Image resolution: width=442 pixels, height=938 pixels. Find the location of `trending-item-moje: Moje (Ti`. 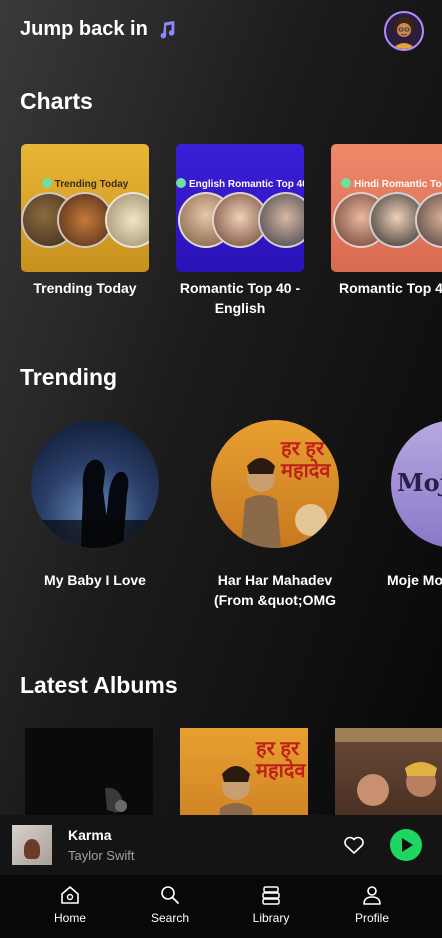

trending-item-moje: Moje (Ti is located at coordinates (416, 484).